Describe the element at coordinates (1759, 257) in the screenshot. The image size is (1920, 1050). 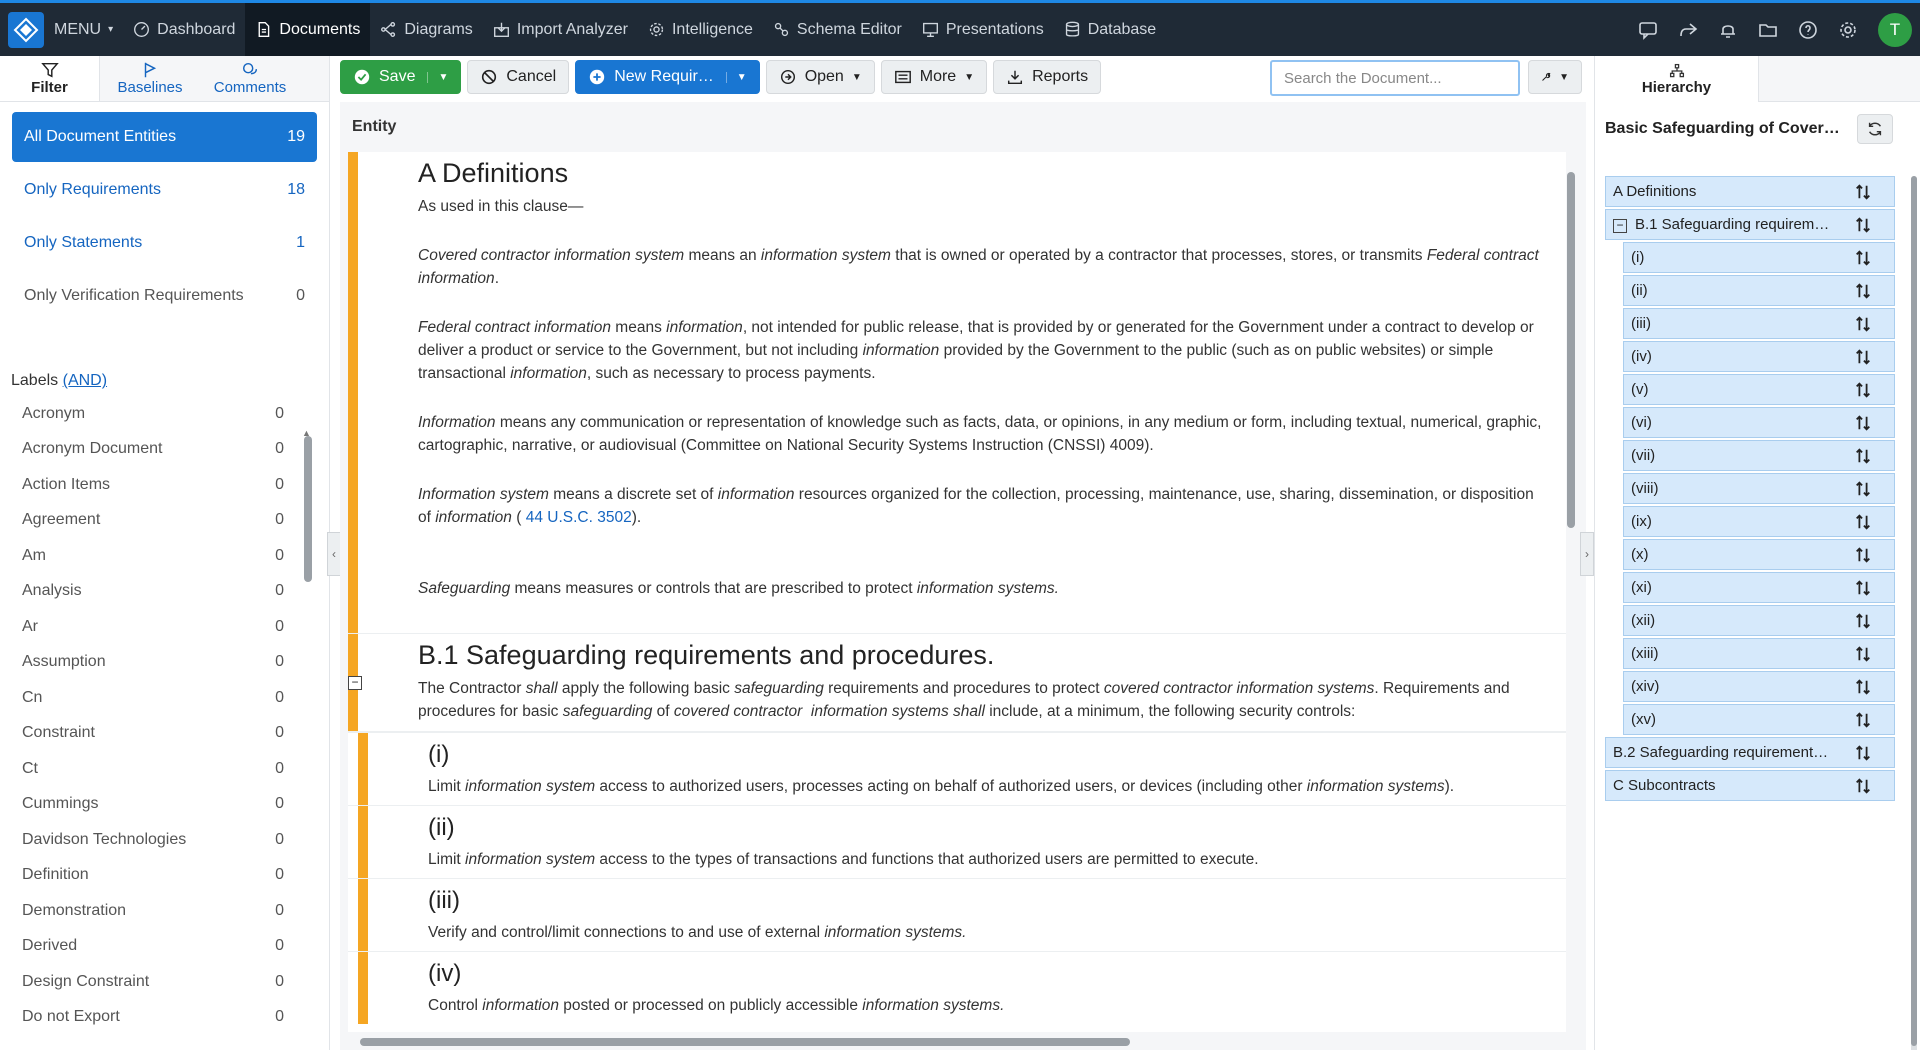
I see `hierarchy-node: (i)` at that location.